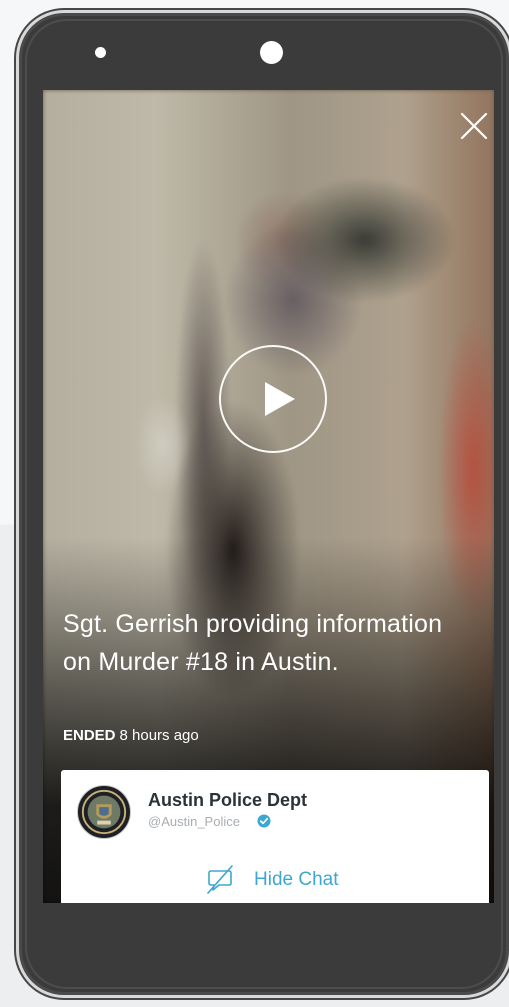 This screenshot has width=509, height=1007. I want to click on front-camera, so click(271, 52).